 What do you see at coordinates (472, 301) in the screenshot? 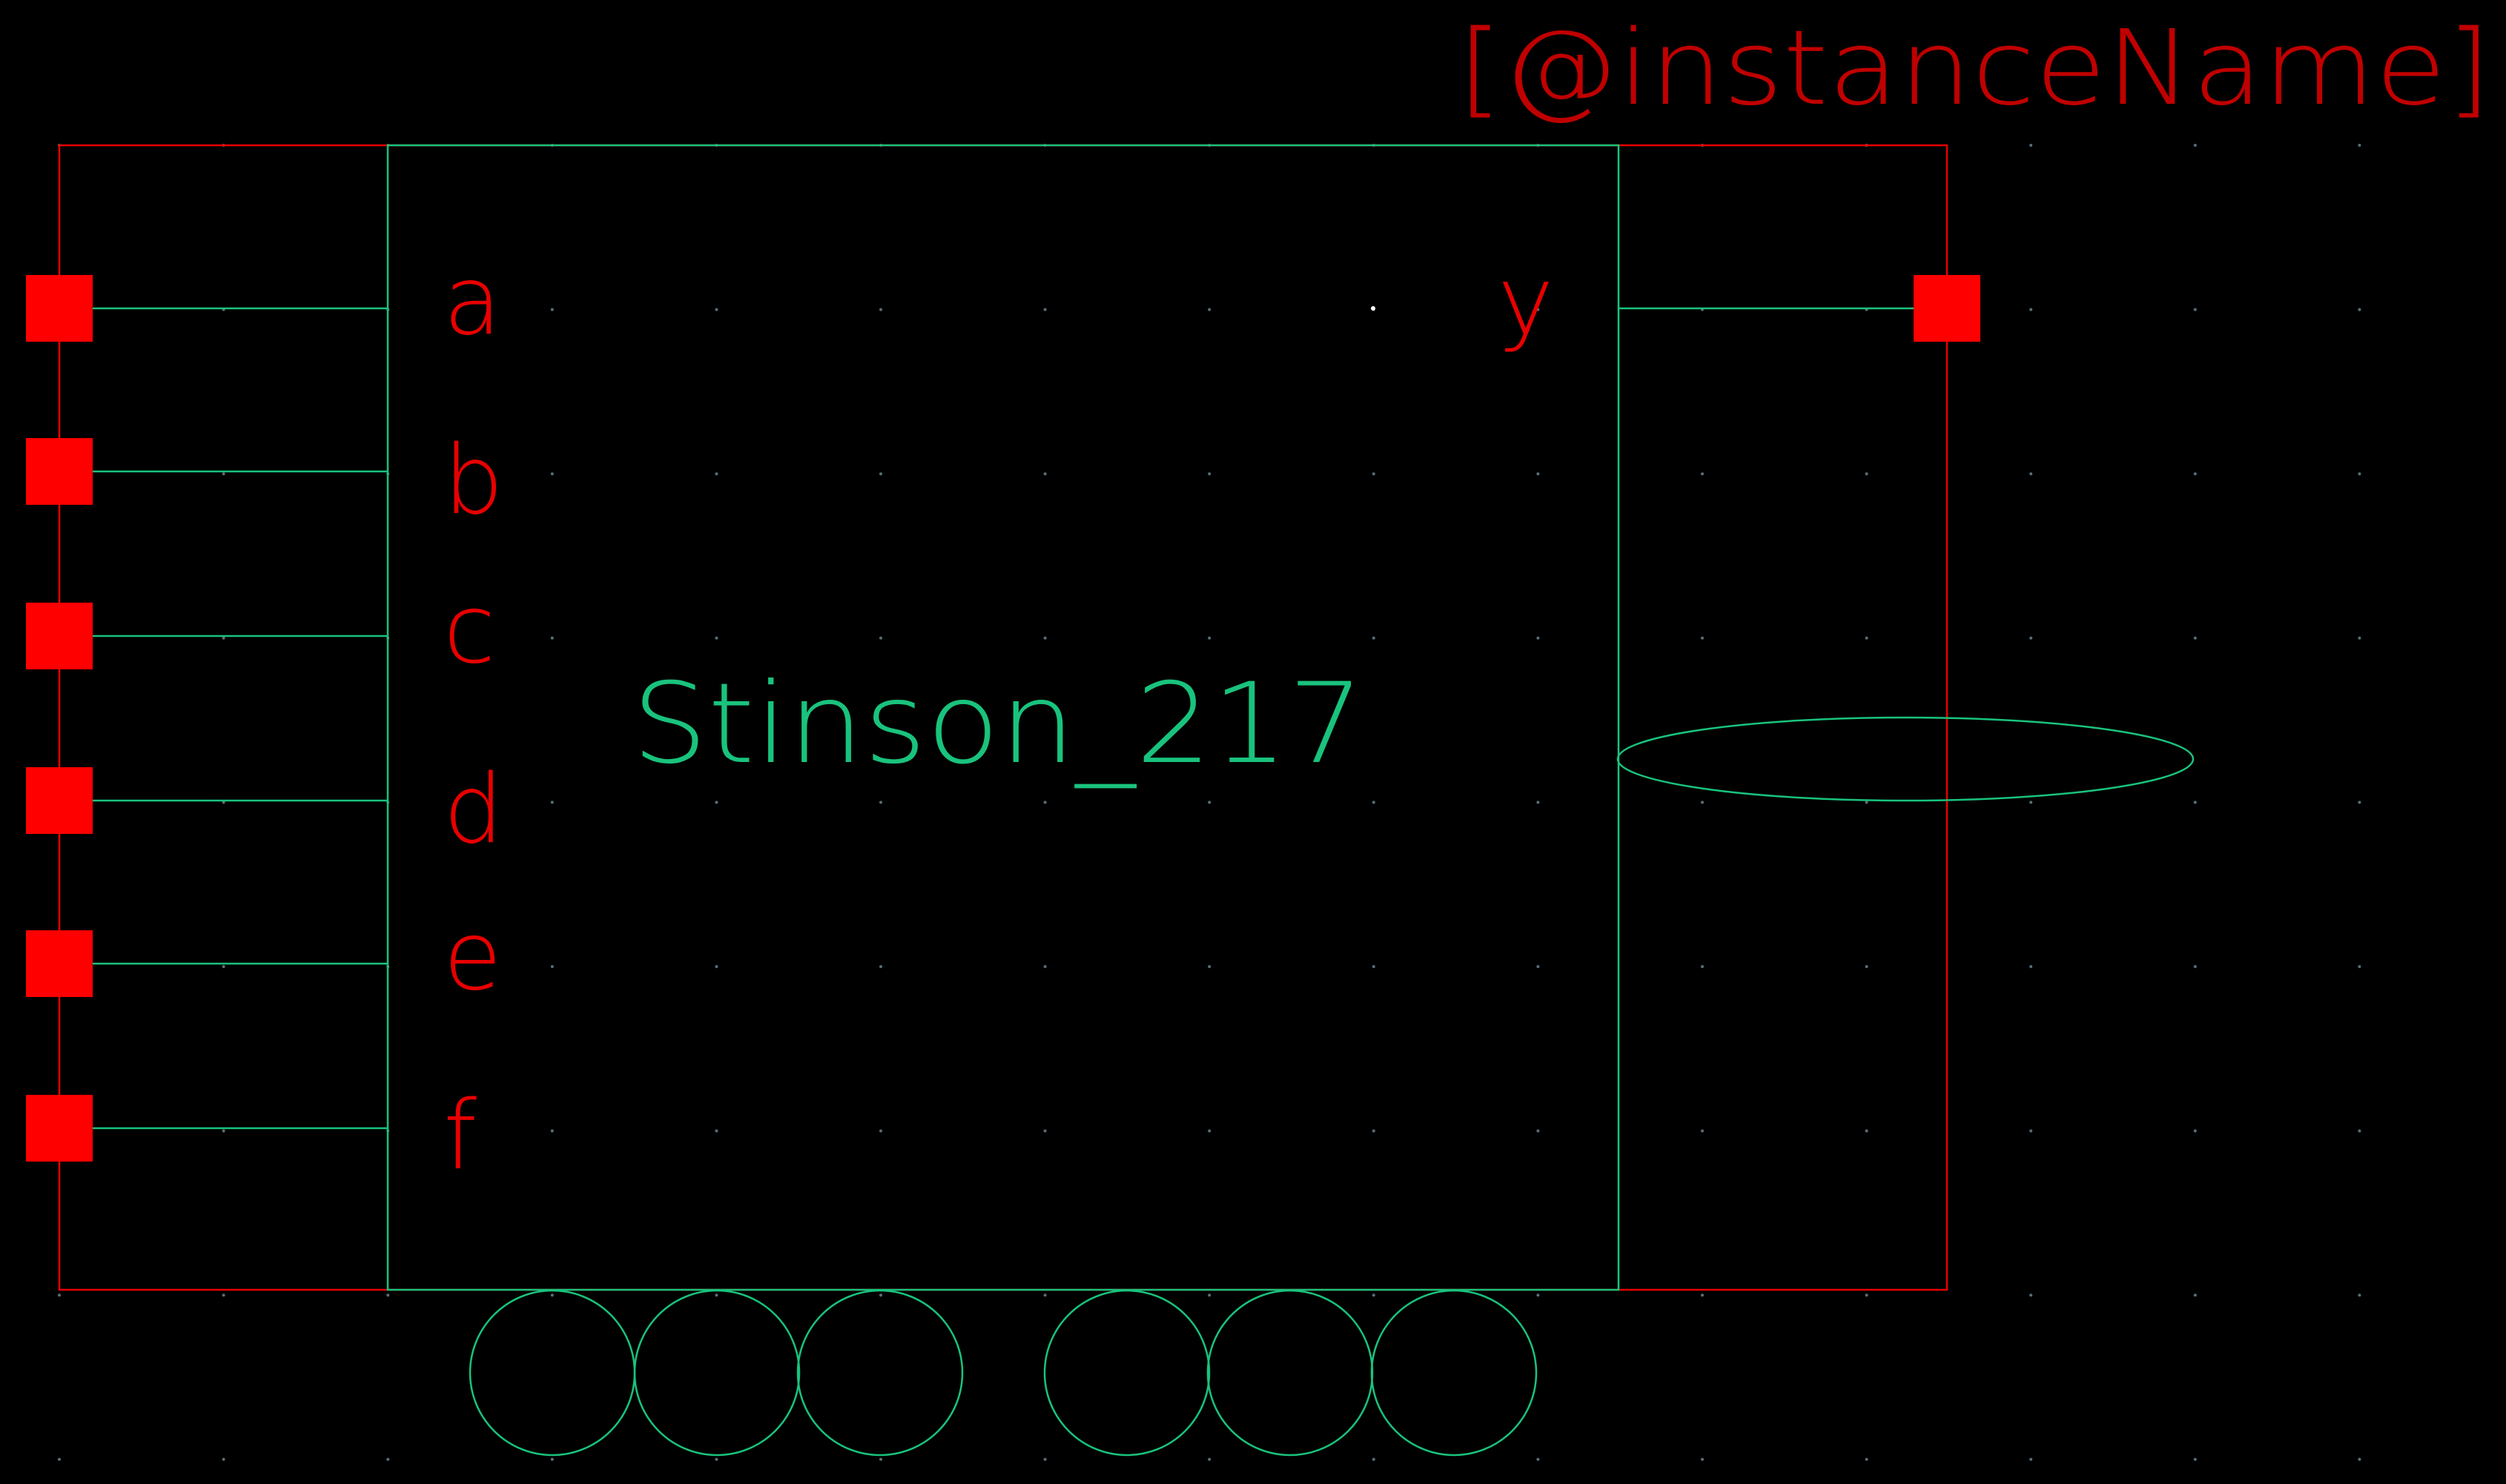
I see `pin-label-a: a` at bounding box center [472, 301].